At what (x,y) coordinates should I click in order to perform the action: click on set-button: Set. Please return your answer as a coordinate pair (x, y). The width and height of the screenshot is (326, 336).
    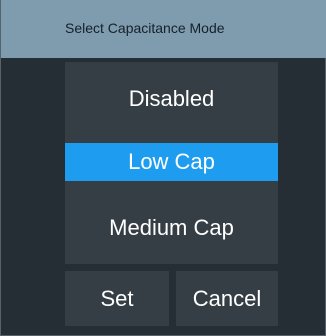
    Looking at the image, I should click on (117, 298).